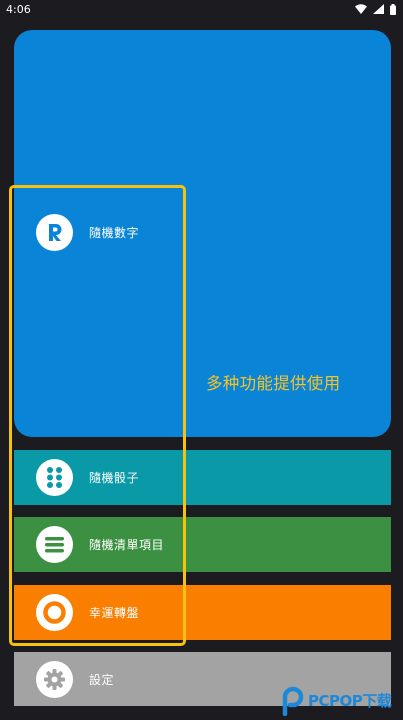  What do you see at coordinates (273, 383) in the screenshot?
I see `promo-text: 多种功能提供使用` at bounding box center [273, 383].